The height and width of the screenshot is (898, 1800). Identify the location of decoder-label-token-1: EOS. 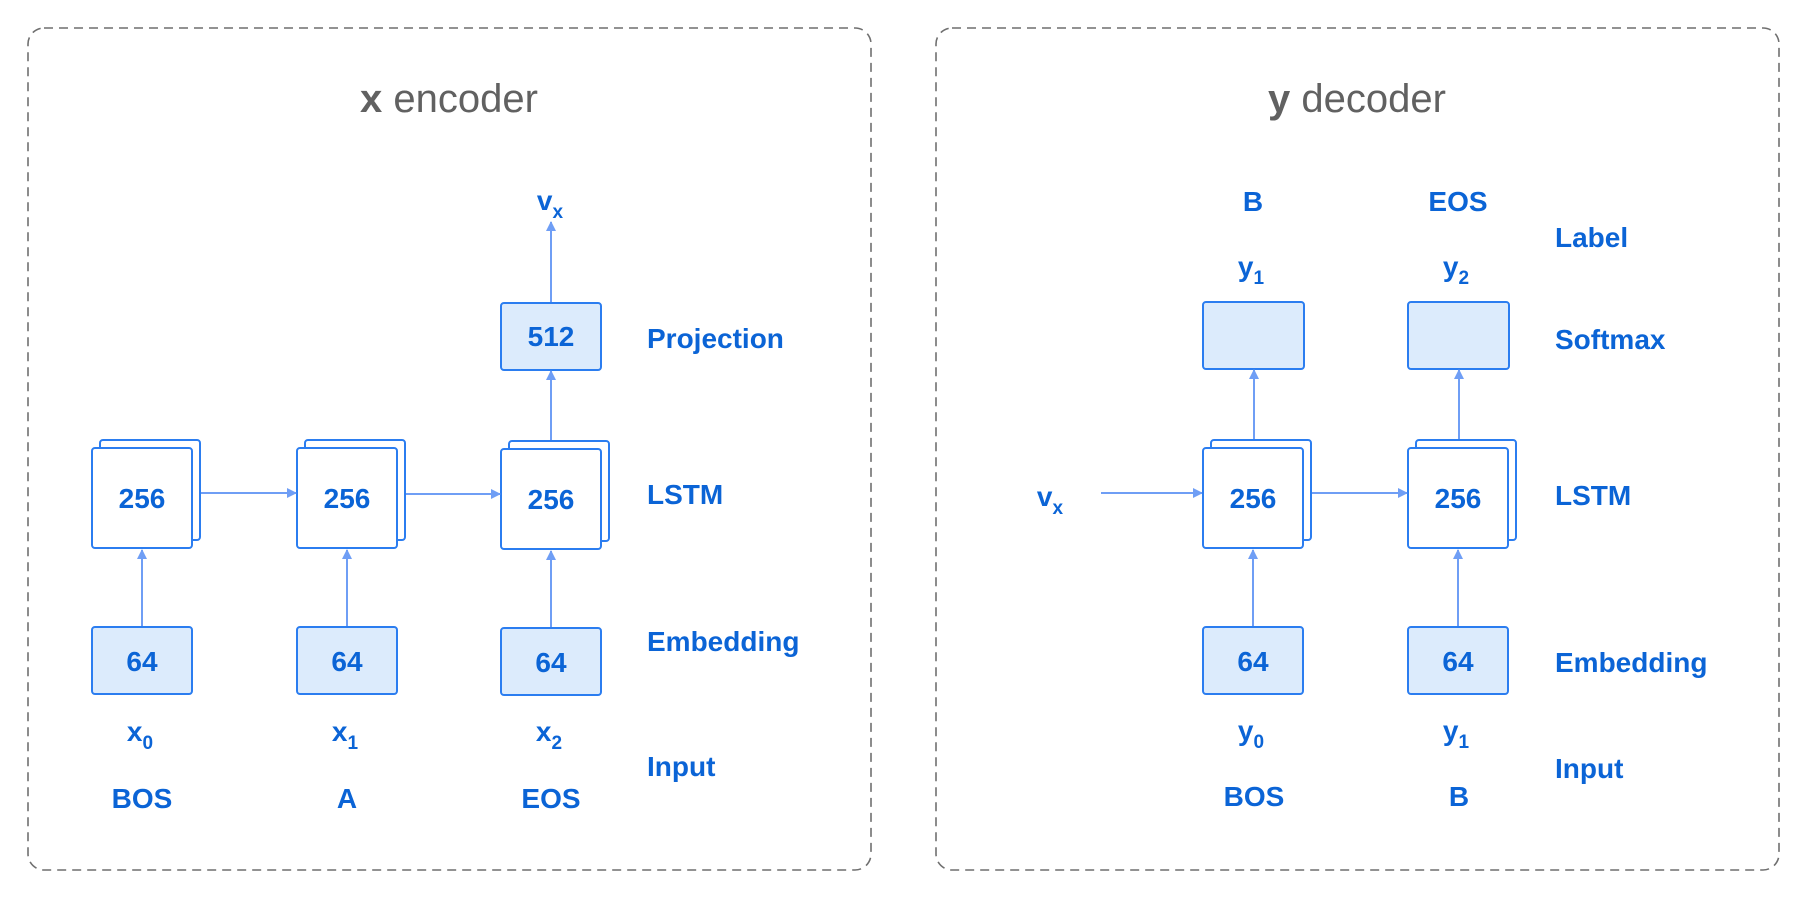
(1457, 201).